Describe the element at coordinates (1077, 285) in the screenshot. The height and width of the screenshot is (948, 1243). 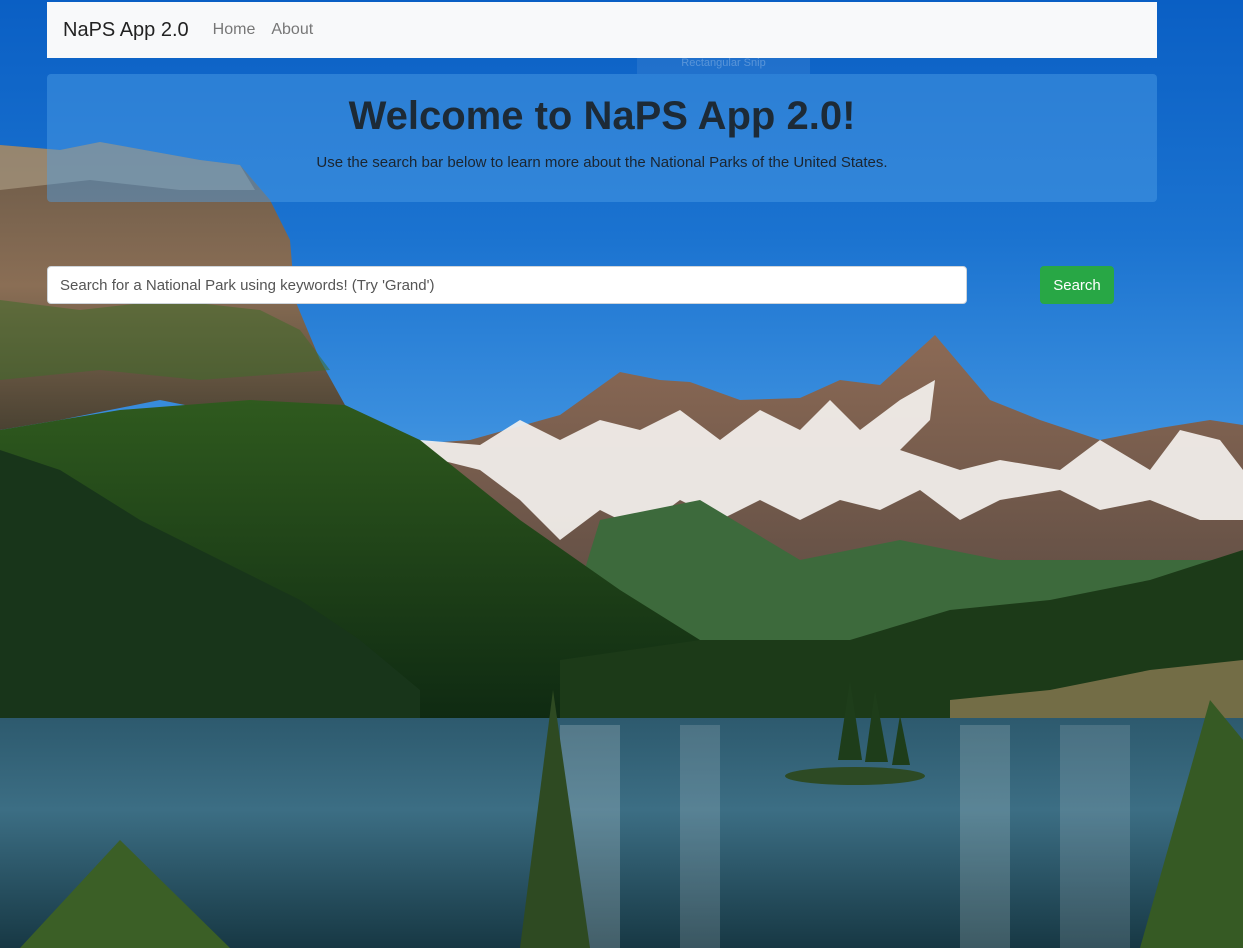
I see `search-button: Search` at that location.